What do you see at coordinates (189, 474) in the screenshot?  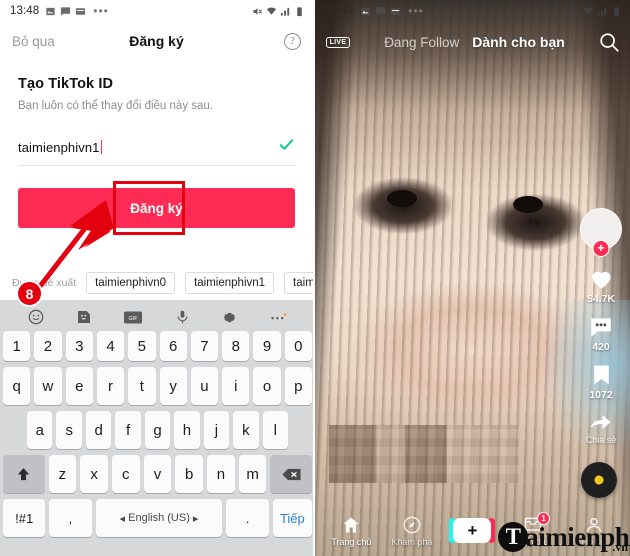 I see `key-b: b` at bounding box center [189, 474].